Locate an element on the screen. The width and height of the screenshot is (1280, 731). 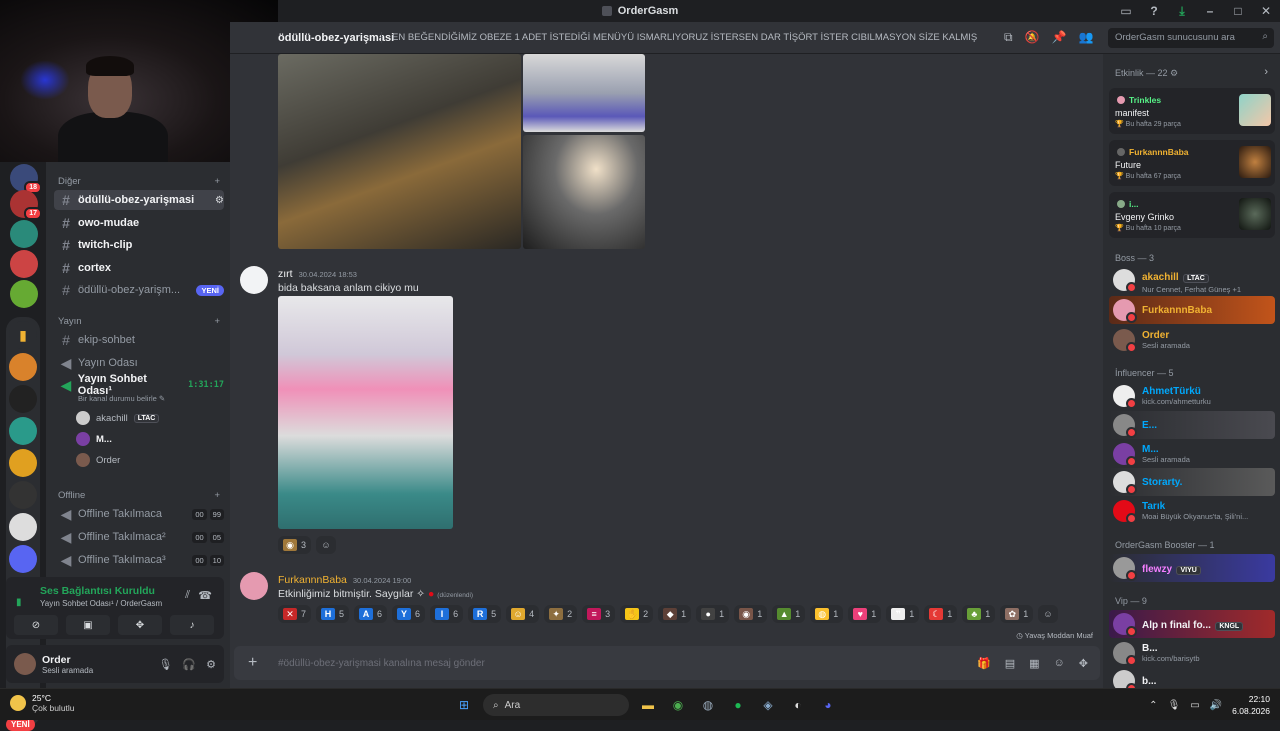
search-input: OrderGasm sunucusunu ara ⌕ is located at coordinates (1191, 37).